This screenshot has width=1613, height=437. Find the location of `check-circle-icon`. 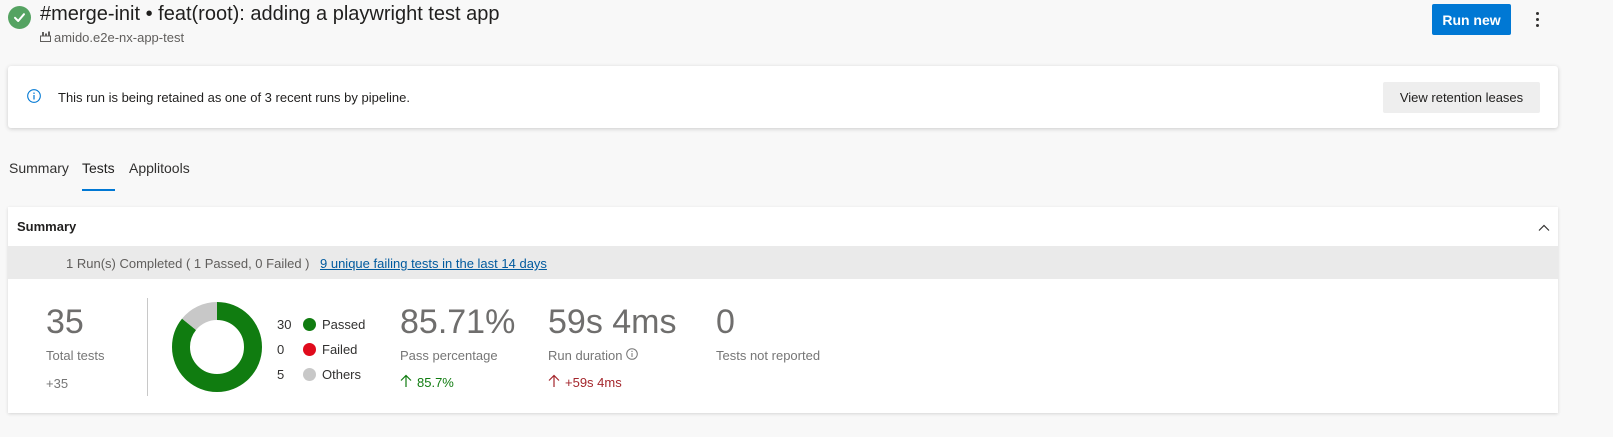

check-circle-icon is located at coordinates (19, 17).